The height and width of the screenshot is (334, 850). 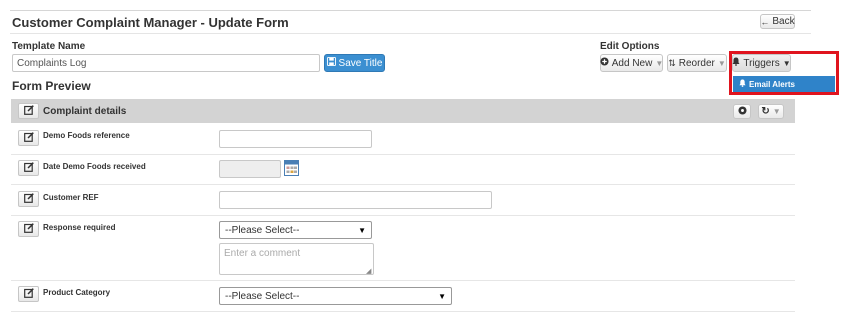 I want to click on comment-textarea: Enter a comment, so click(x=296, y=259).